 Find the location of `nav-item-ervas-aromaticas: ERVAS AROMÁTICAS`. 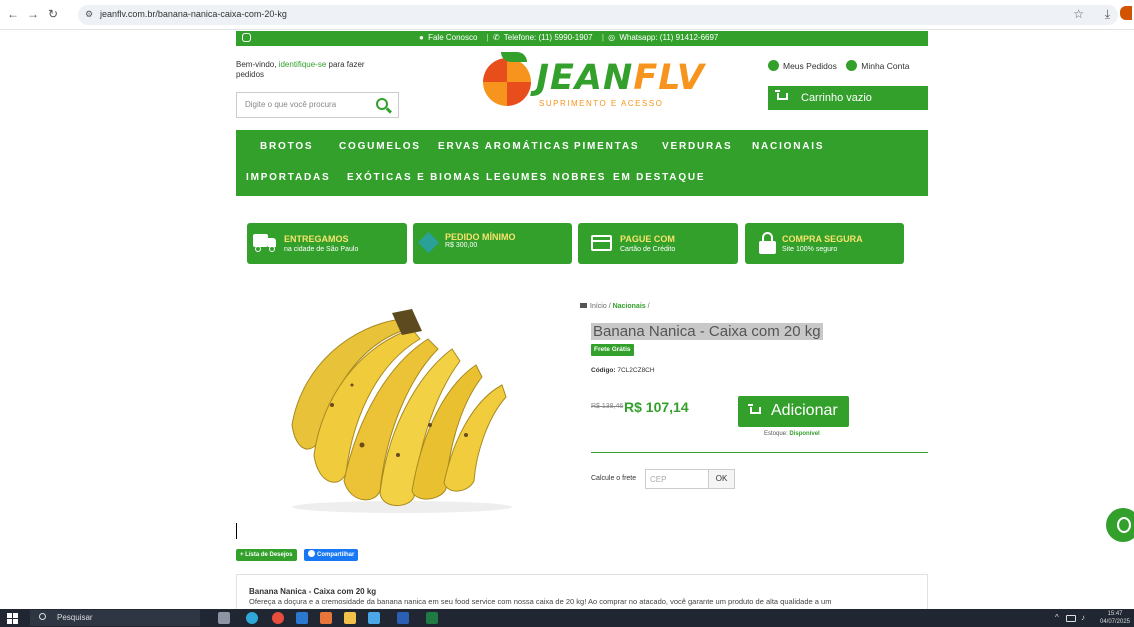

nav-item-ervas-aromaticas: ERVAS AROMÁTICAS is located at coordinates (504, 146).